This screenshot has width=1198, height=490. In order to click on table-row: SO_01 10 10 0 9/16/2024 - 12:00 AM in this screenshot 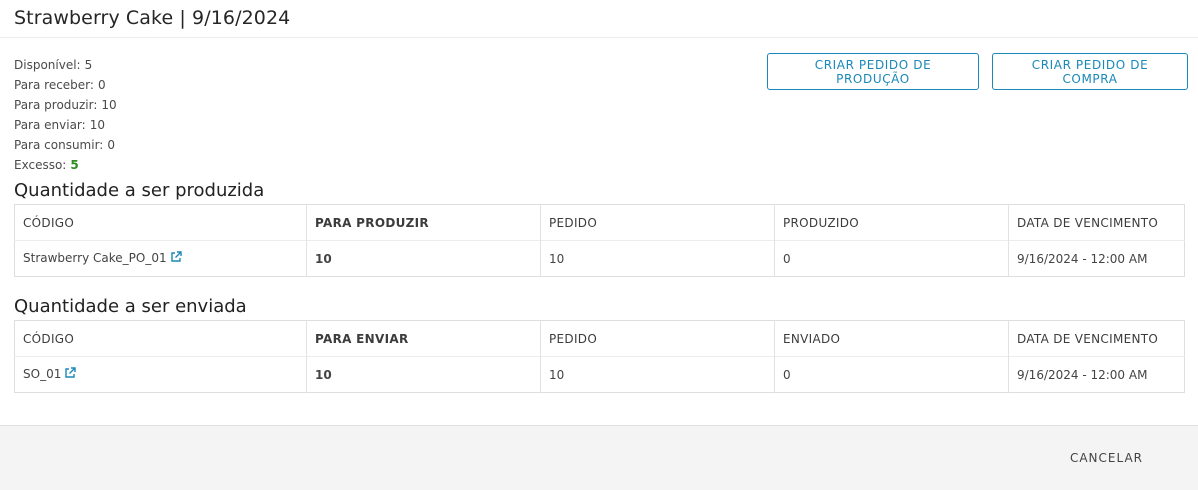, I will do `click(599, 374)`.